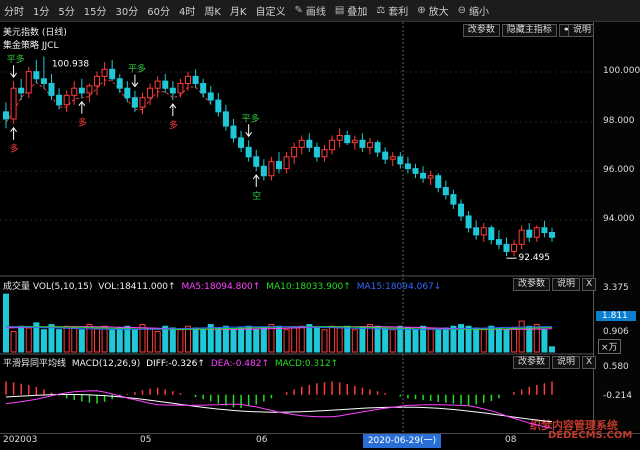 The width and height of the screenshot is (640, 450). I want to click on macd-dea-line, so click(279, 409).